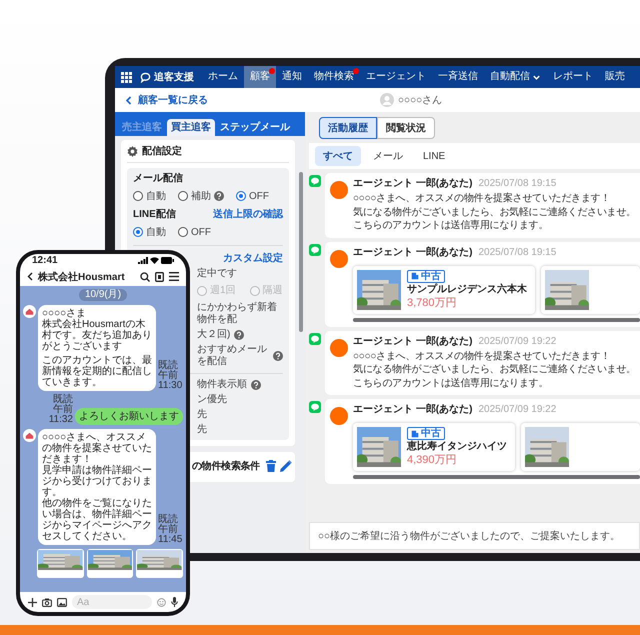 Image resolution: width=640 pixels, height=635 pixels. I want to click on property-card: 中古 サンプルレジデンス六本木 3,780万円, so click(444, 290).